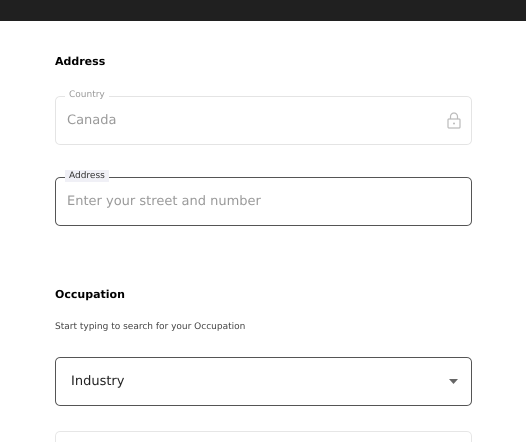 This screenshot has height=442, width=526. What do you see at coordinates (80, 62) in the screenshot?
I see `section-heading: Address` at bounding box center [80, 62].